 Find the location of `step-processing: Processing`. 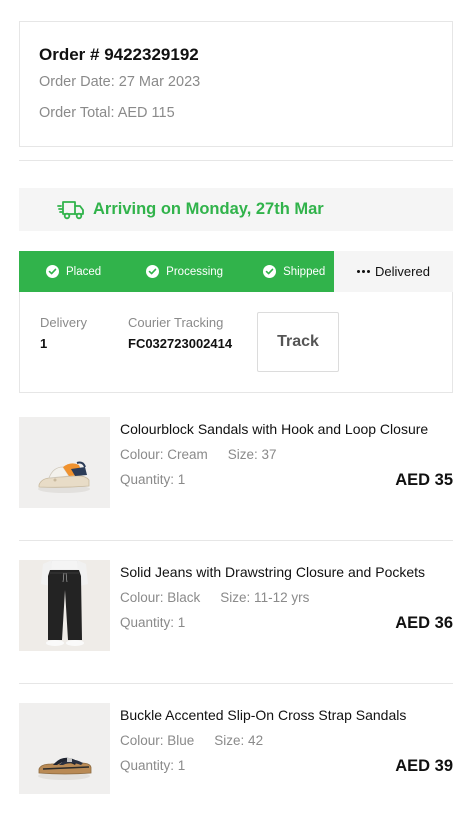

step-processing: Processing is located at coordinates (184, 271).